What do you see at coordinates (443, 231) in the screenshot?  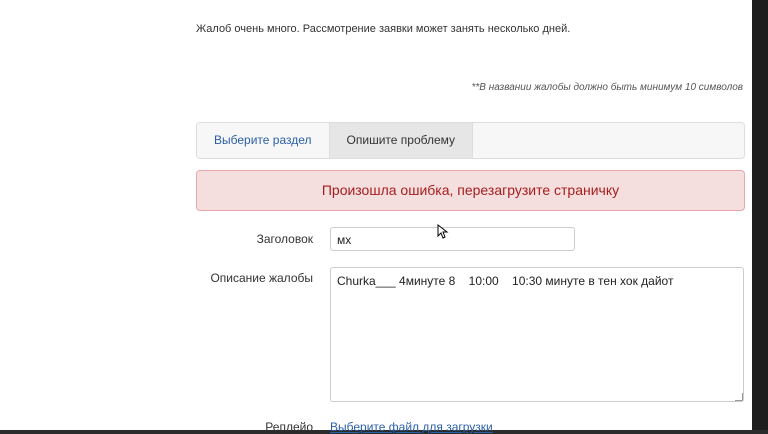 I see `text-cursor-icon` at bounding box center [443, 231].